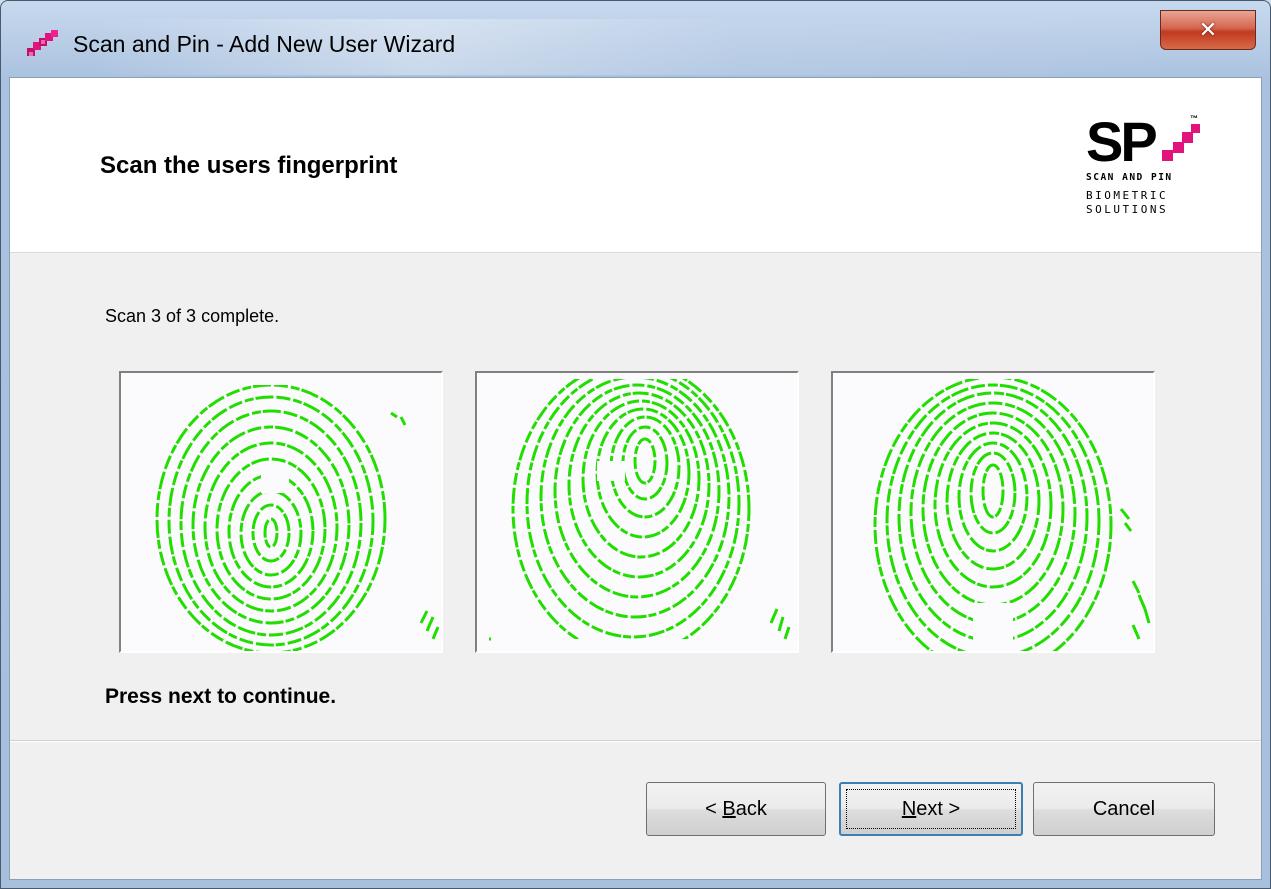 This screenshot has height=889, width=1271. I want to click on logo-pixel-stairs-icon, so click(1181, 142).